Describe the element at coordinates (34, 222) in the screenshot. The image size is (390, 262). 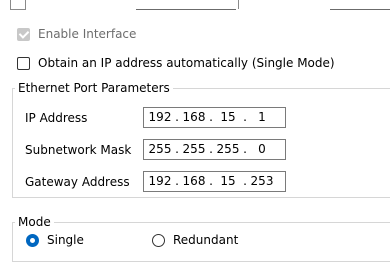
I see `mode-title: Mode` at that location.